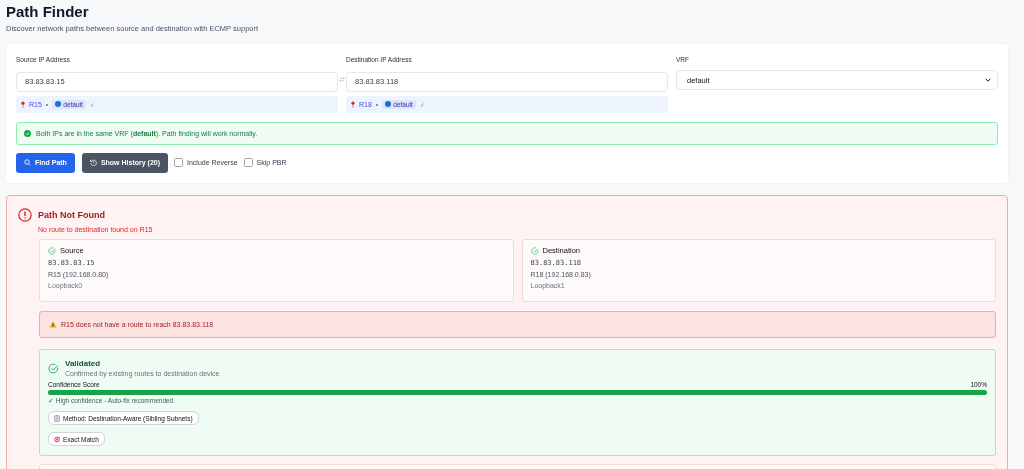  Describe the element at coordinates (93, 162) in the screenshot. I see `history-icon` at that location.